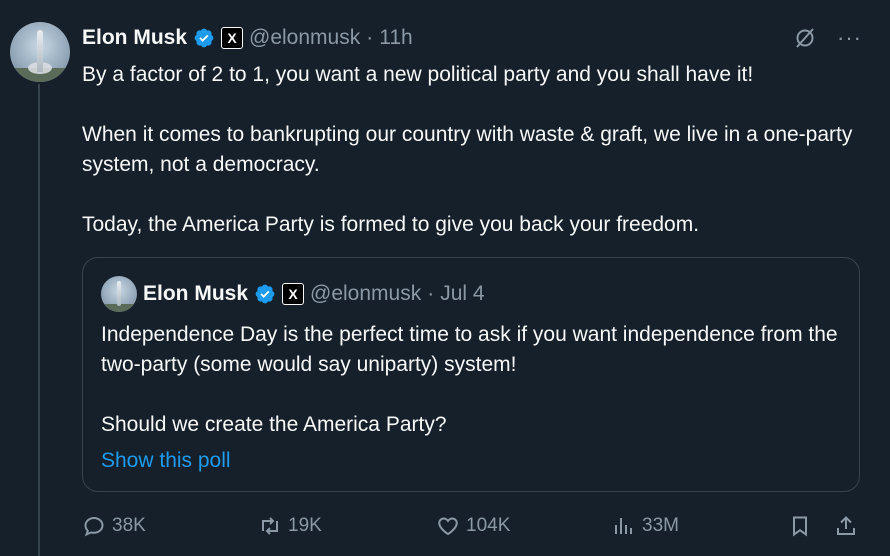 The height and width of the screenshot is (556, 890). What do you see at coordinates (660, 525) in the screenshot?
I see `views-count: 33M` at bounding box center [660, 525].